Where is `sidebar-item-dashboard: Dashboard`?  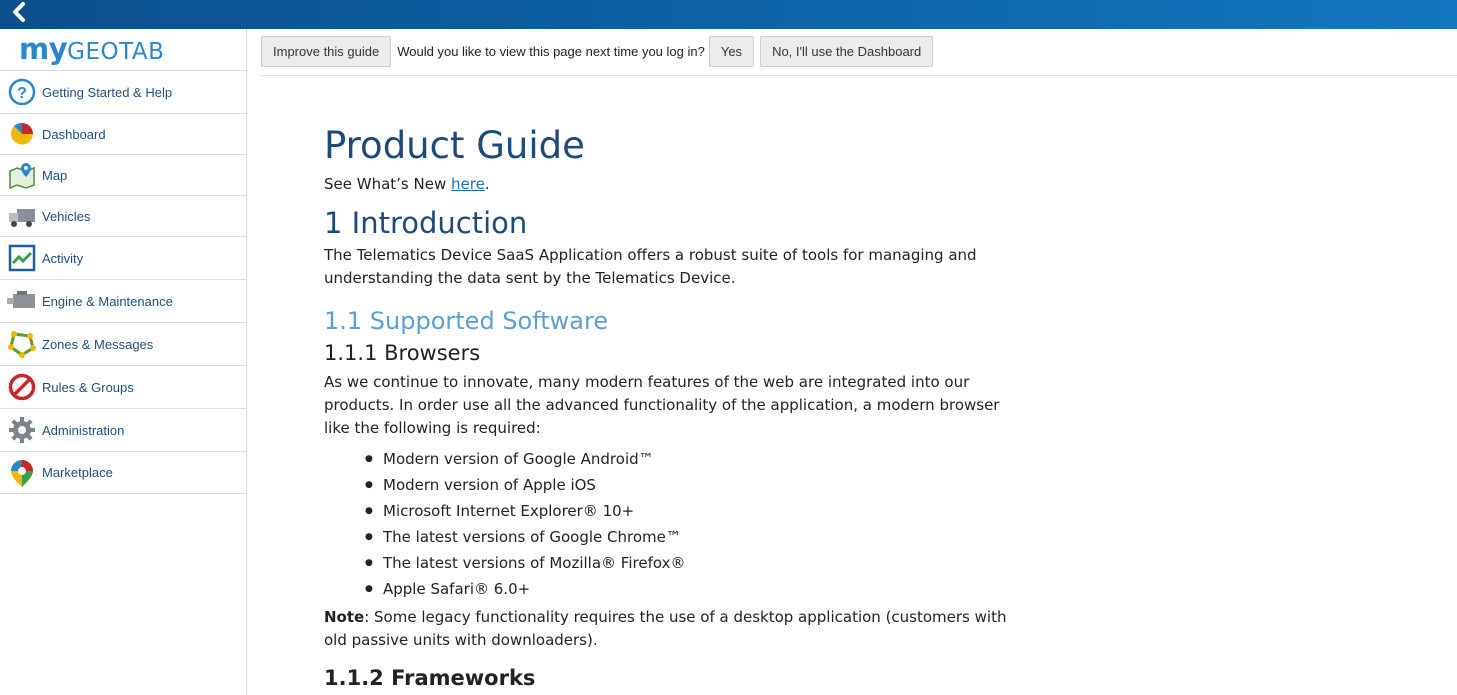 sidebar-item-dashboard: Dashboard is located at coordinates (123, 133).